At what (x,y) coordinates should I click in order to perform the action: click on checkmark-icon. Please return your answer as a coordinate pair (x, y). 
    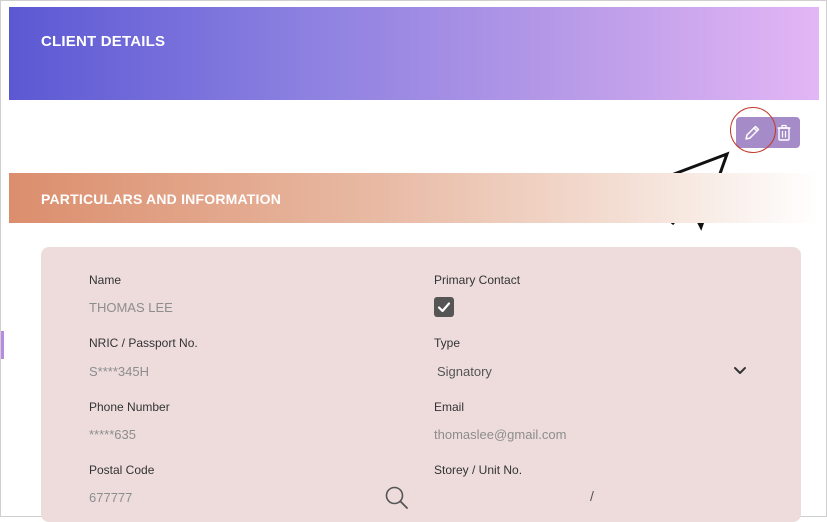
    Looking at the image, I should click on (444, 307).